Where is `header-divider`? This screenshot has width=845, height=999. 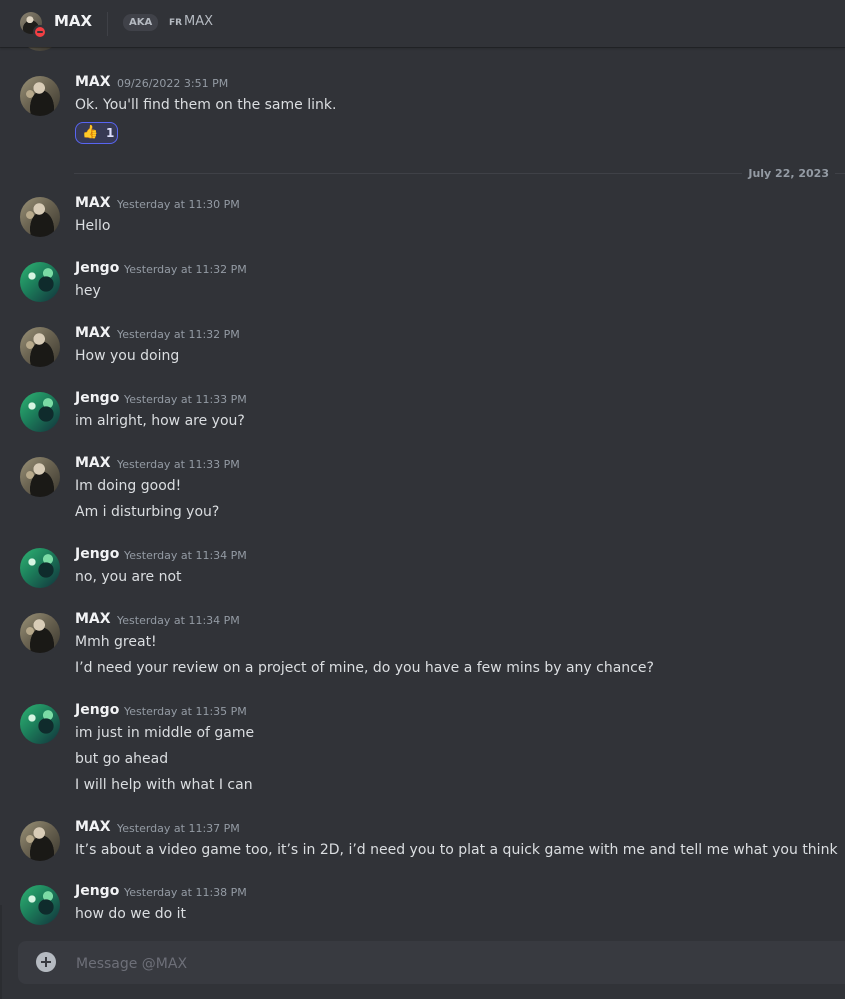 header-divider is located at coordinates (107, 24).